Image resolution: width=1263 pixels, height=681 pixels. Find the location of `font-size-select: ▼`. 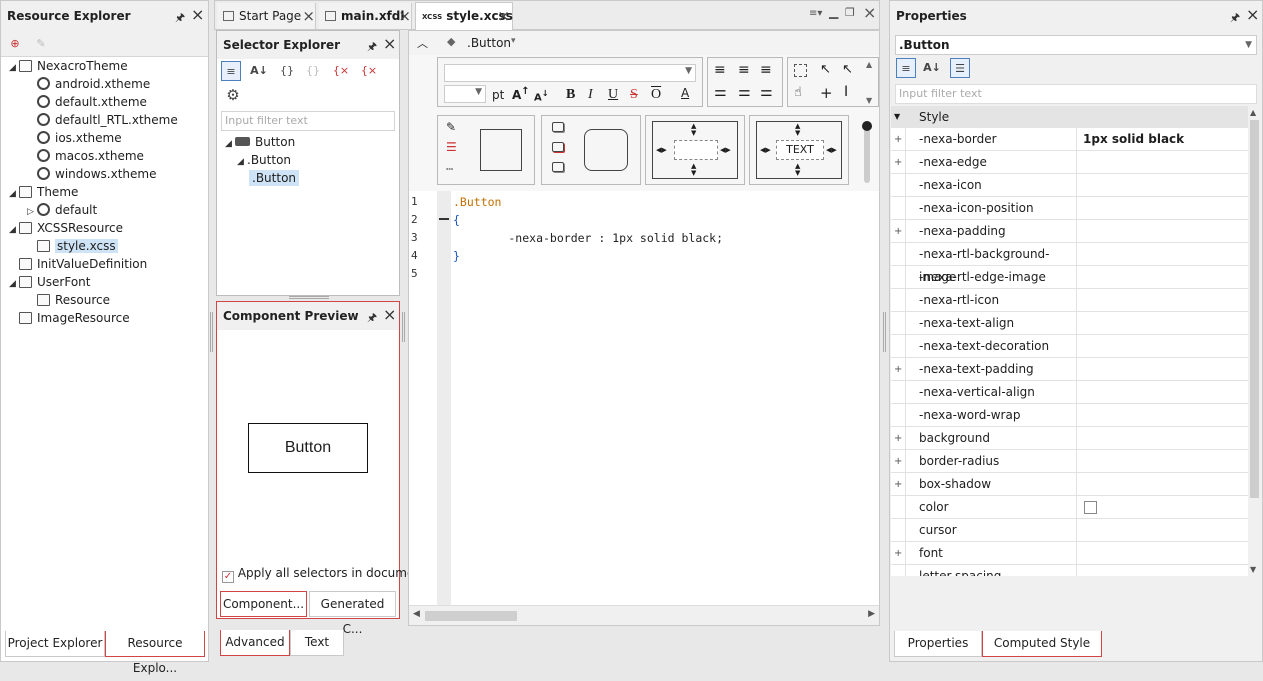

font-size-select: ▼ is located at coordinates (465, 94).